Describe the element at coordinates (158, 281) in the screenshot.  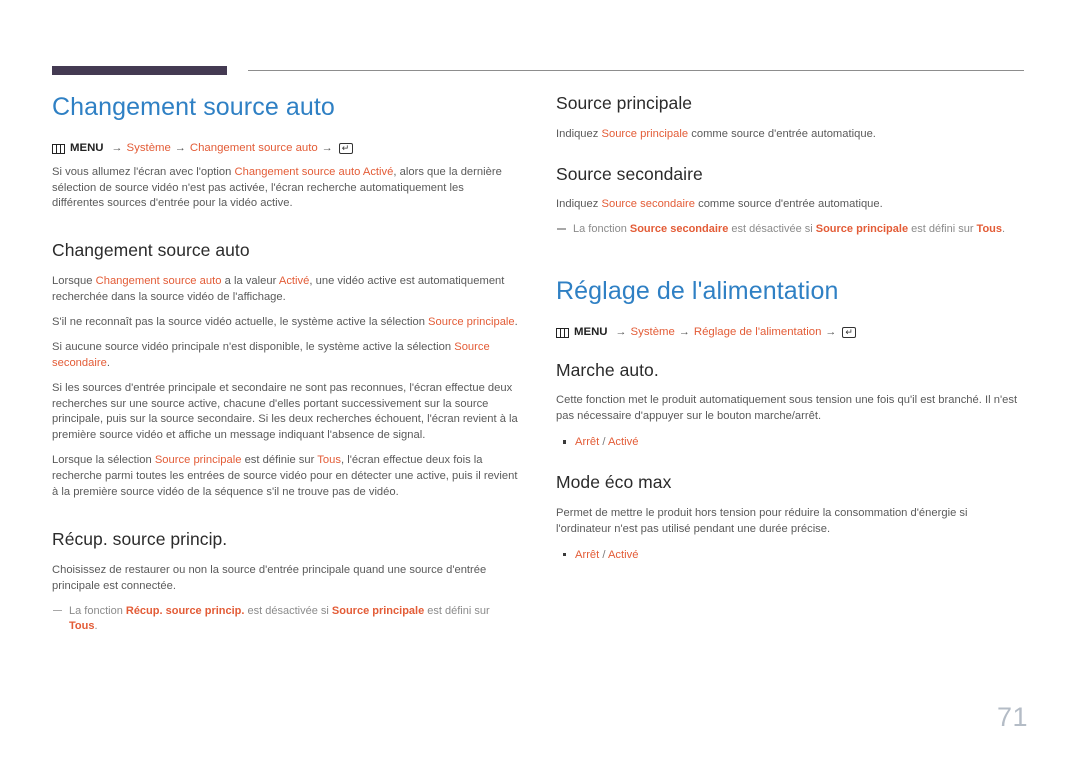
I see `highlight: Changement source auto` at that location.